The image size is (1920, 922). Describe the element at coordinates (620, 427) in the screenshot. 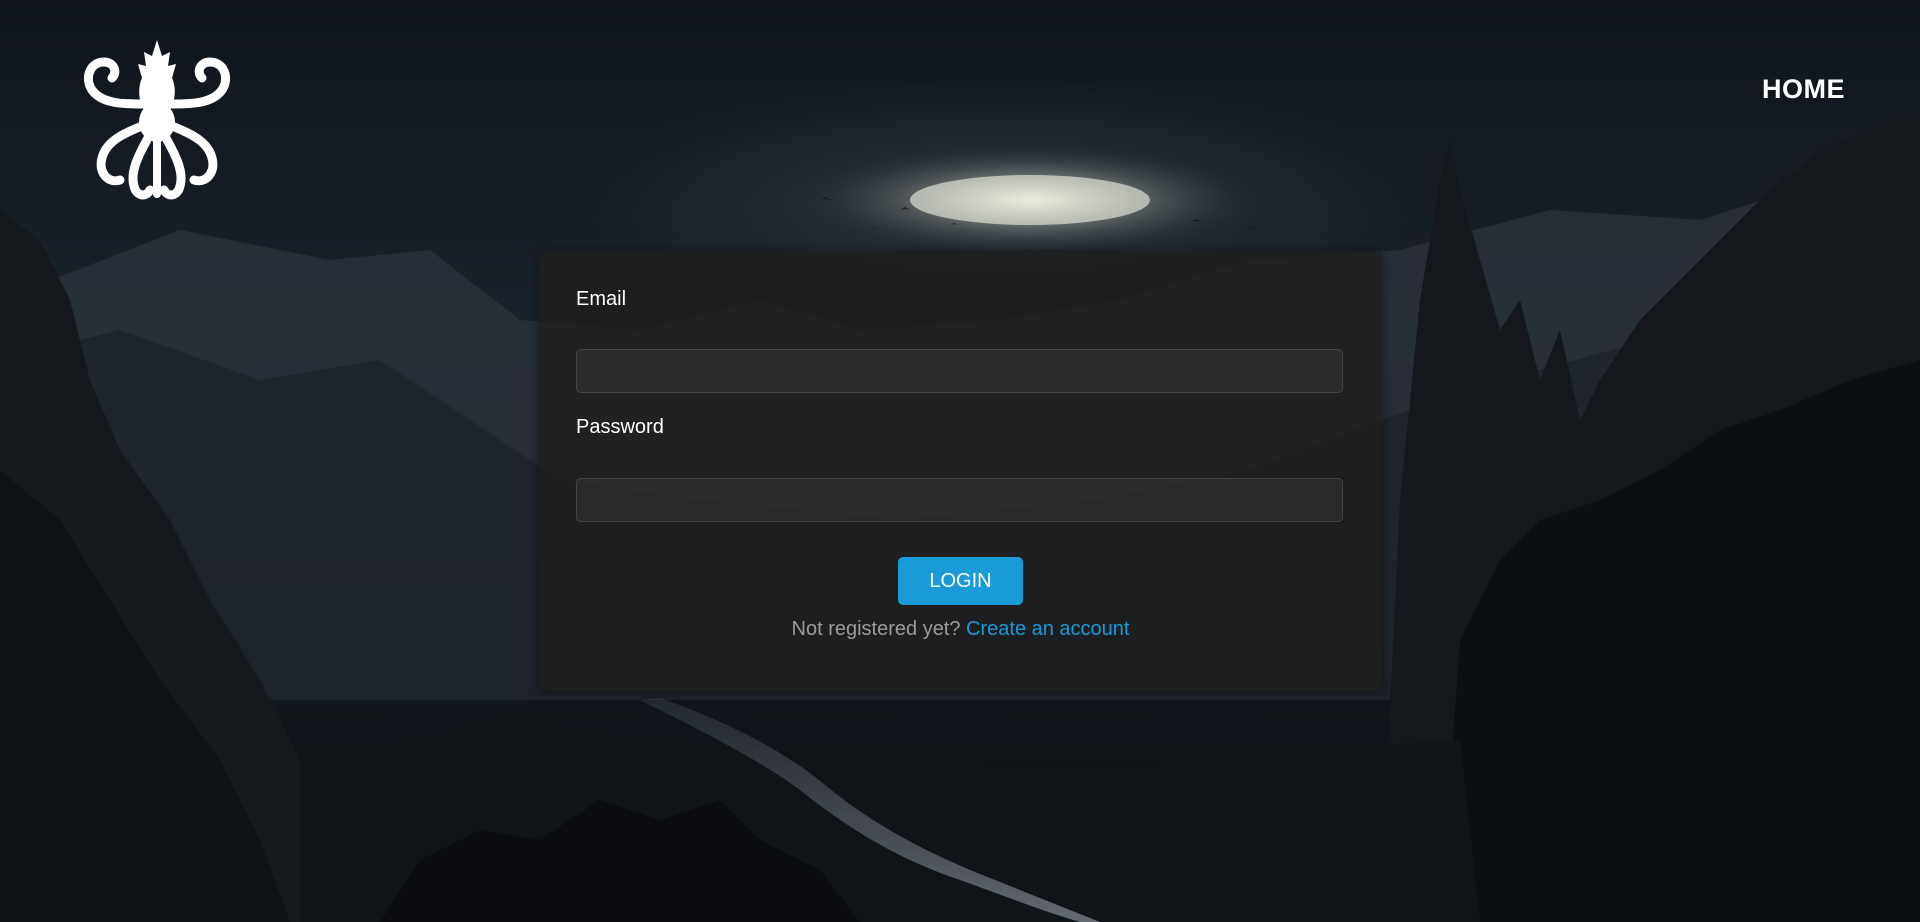

I see `password-label: Password` at that location.